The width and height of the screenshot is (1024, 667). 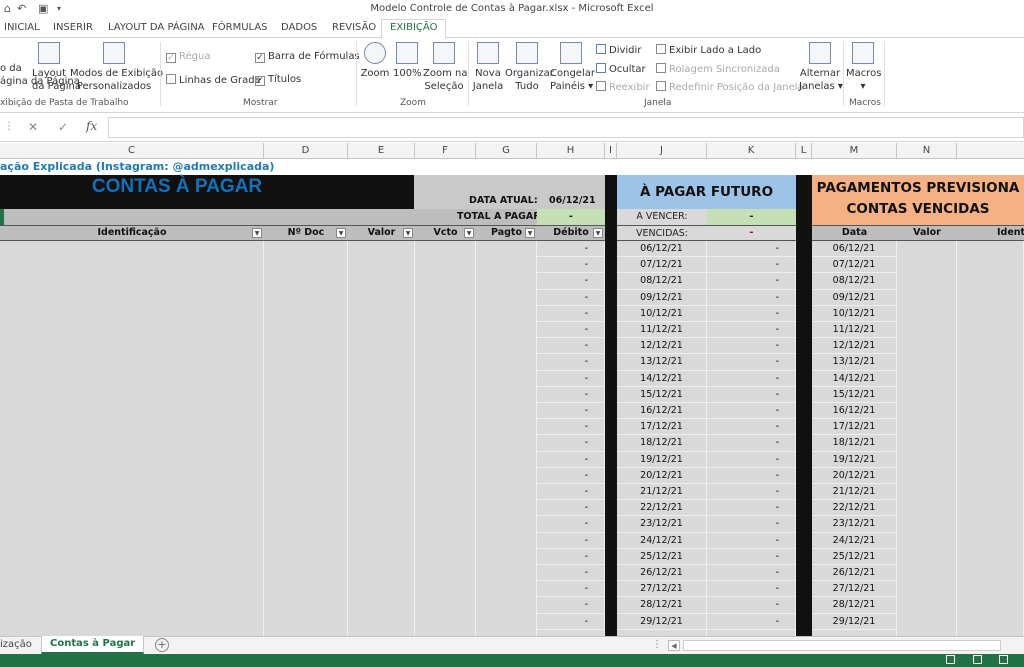 What do you see at coordinates (354, 27) in the screenshot?
I see `tab-revisao: REVISÃO` at bounding box center [354, 27].